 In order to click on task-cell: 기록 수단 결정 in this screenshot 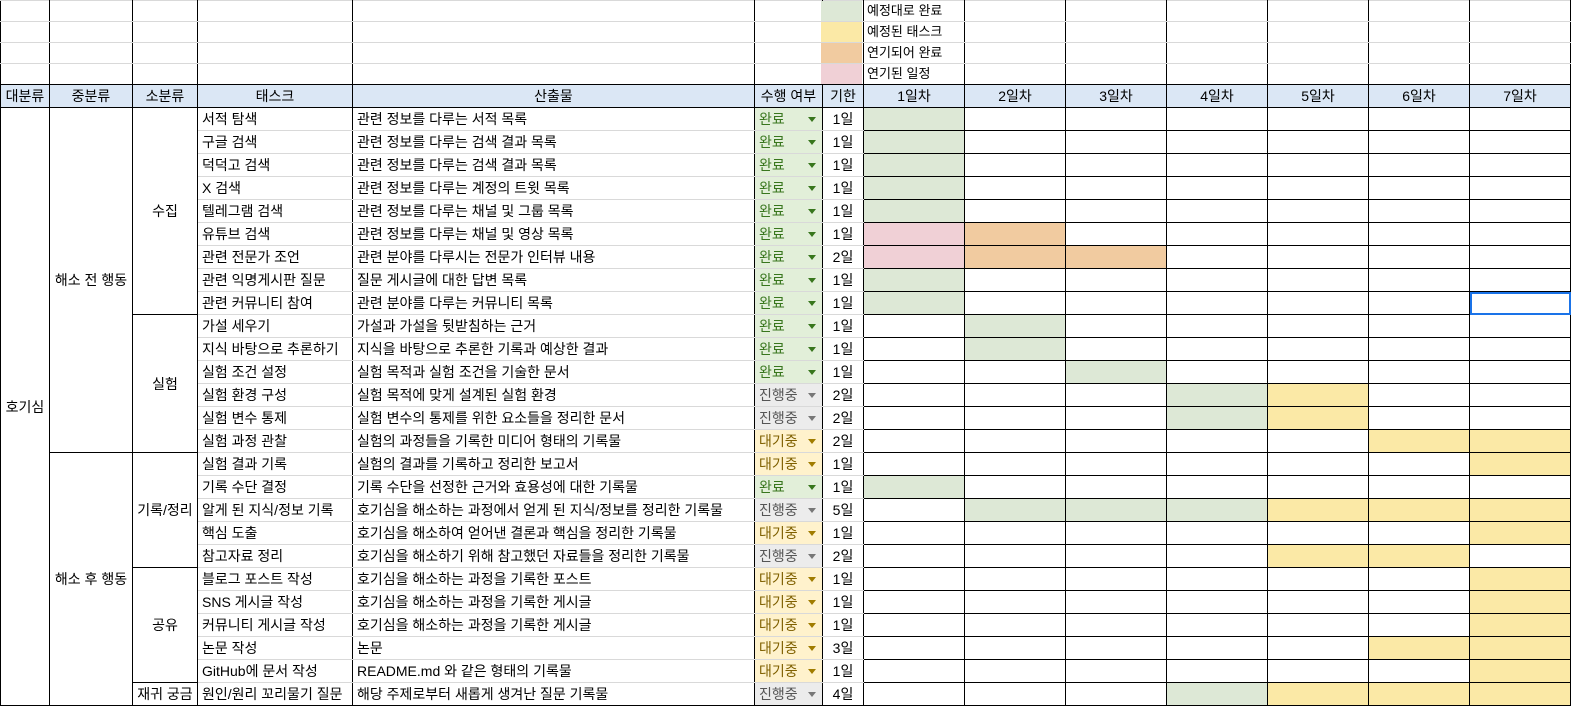, I will do `click(275, 487)`.